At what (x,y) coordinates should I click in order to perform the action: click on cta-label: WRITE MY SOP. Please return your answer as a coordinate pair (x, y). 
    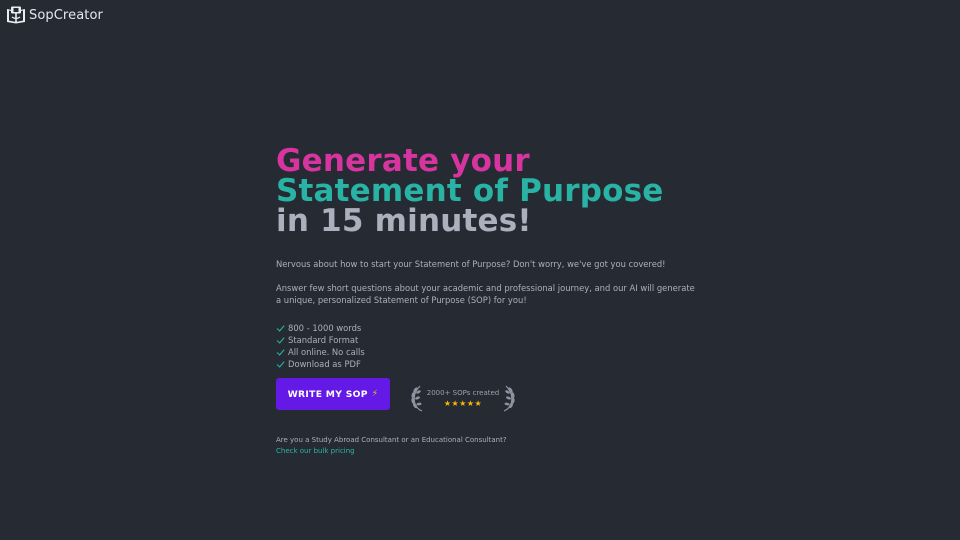
    Looking at the image, I should click on (327, 394).